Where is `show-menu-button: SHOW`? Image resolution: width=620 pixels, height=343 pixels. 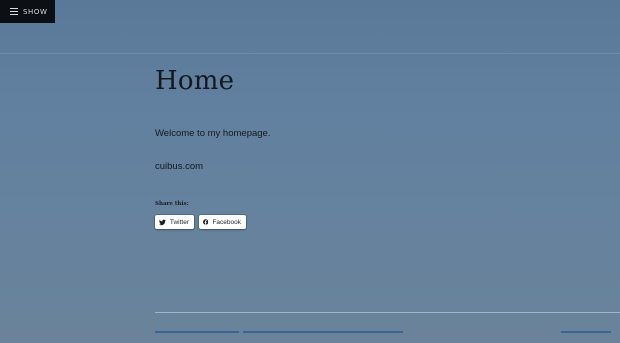
show-menu-button: SHOW is located at coordinates (27, 11).